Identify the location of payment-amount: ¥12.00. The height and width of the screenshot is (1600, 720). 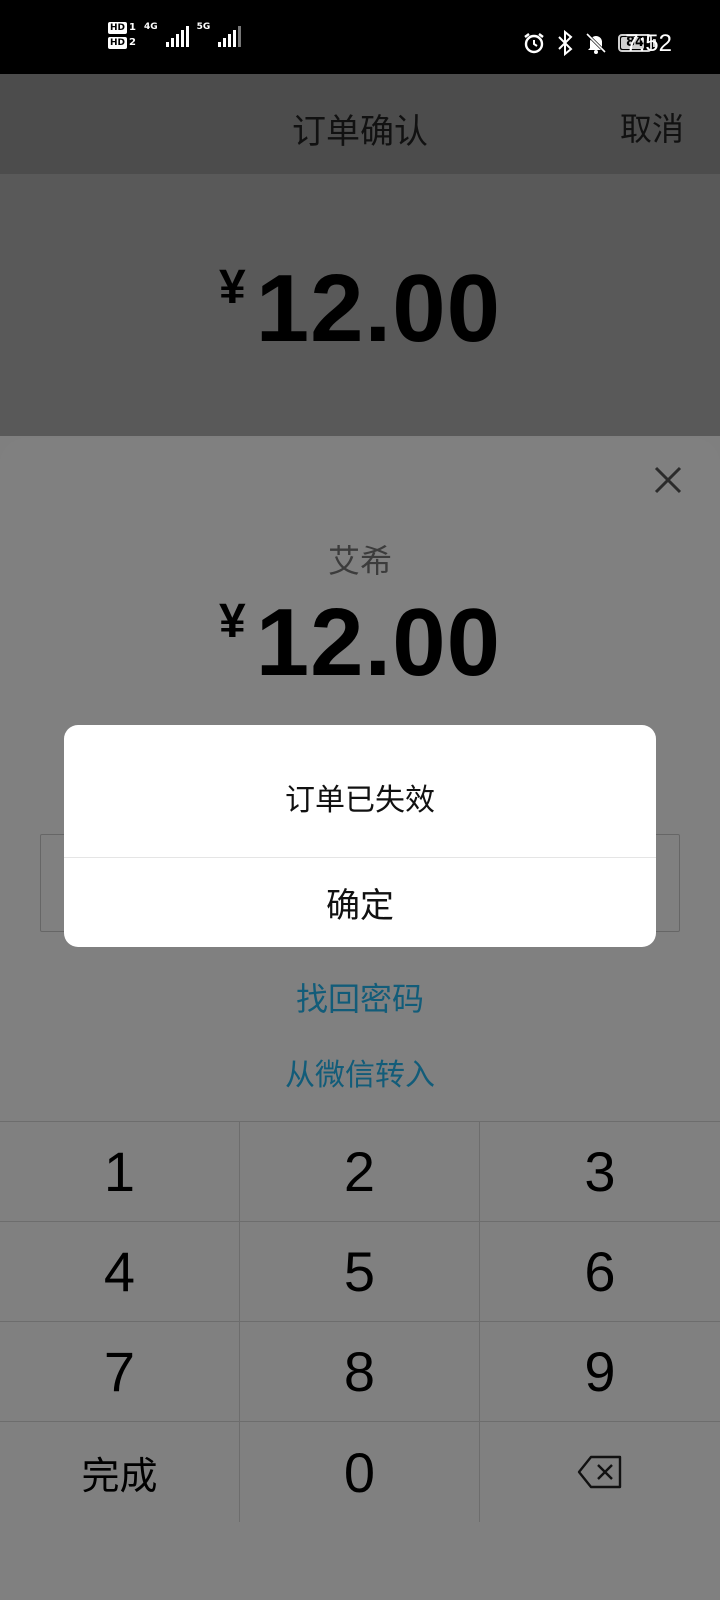
(360, 643).